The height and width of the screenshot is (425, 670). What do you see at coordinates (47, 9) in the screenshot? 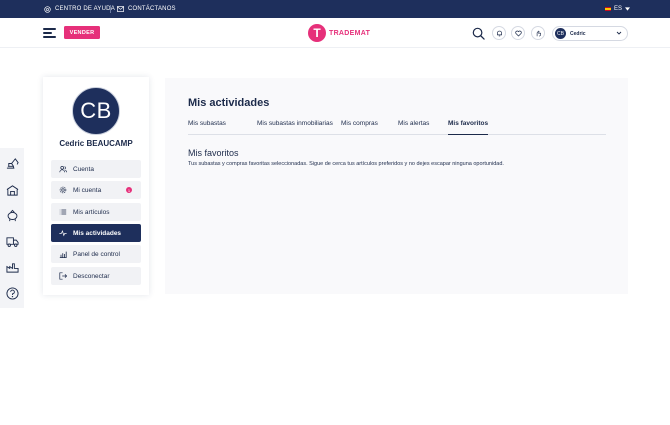
I see `help-center-icon` at bounding box center [47, 9].